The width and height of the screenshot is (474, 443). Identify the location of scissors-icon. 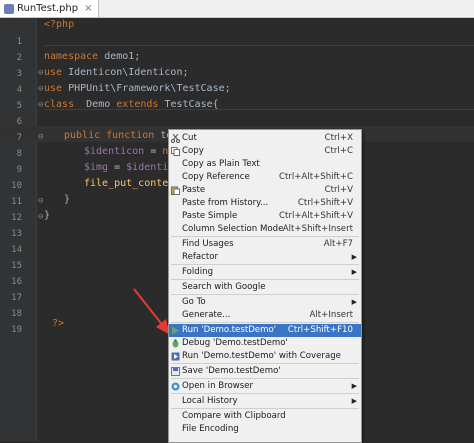
(175, 138).